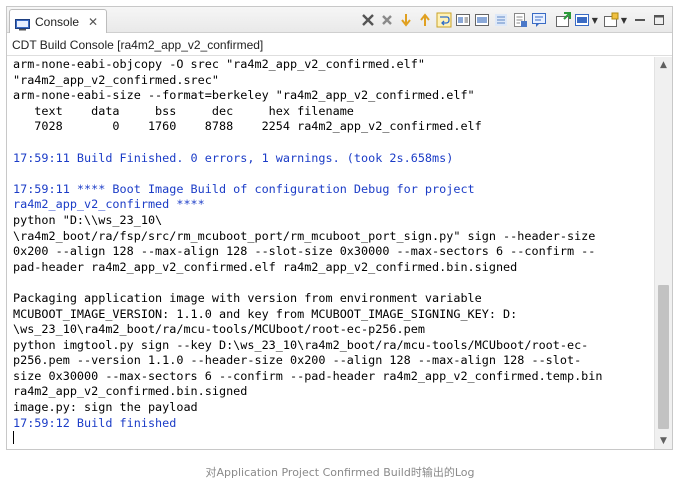  Describe the element at coordinates (93, 22) in the screenshot. I see `close-icon: ✕` at that location.